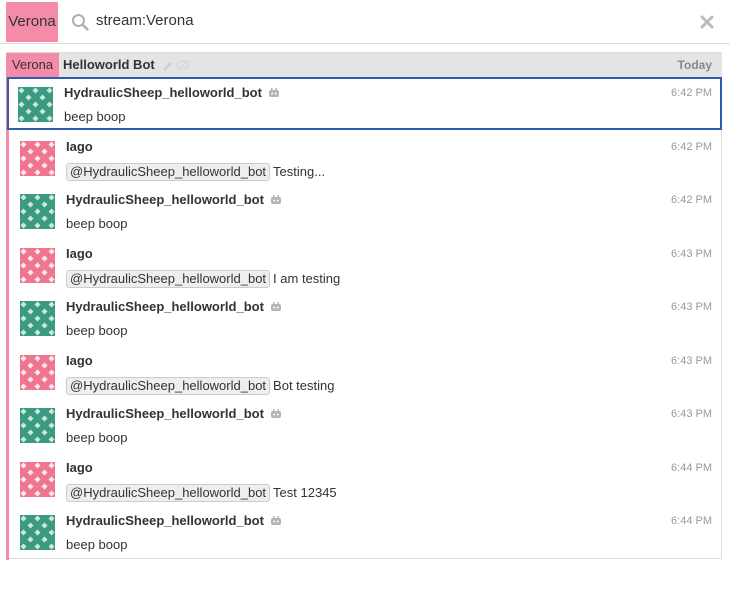 The width and height of the screenshot is (730, 599). Describe the element at coordinates (32, 22) in the screenshot. I see `narrow-stream-pill: Verona` at that location.